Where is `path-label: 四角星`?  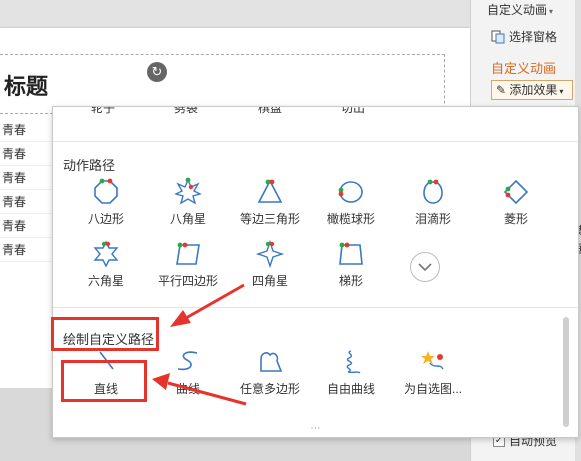
path-label: 四角星 is located at coordinates (269, 281).